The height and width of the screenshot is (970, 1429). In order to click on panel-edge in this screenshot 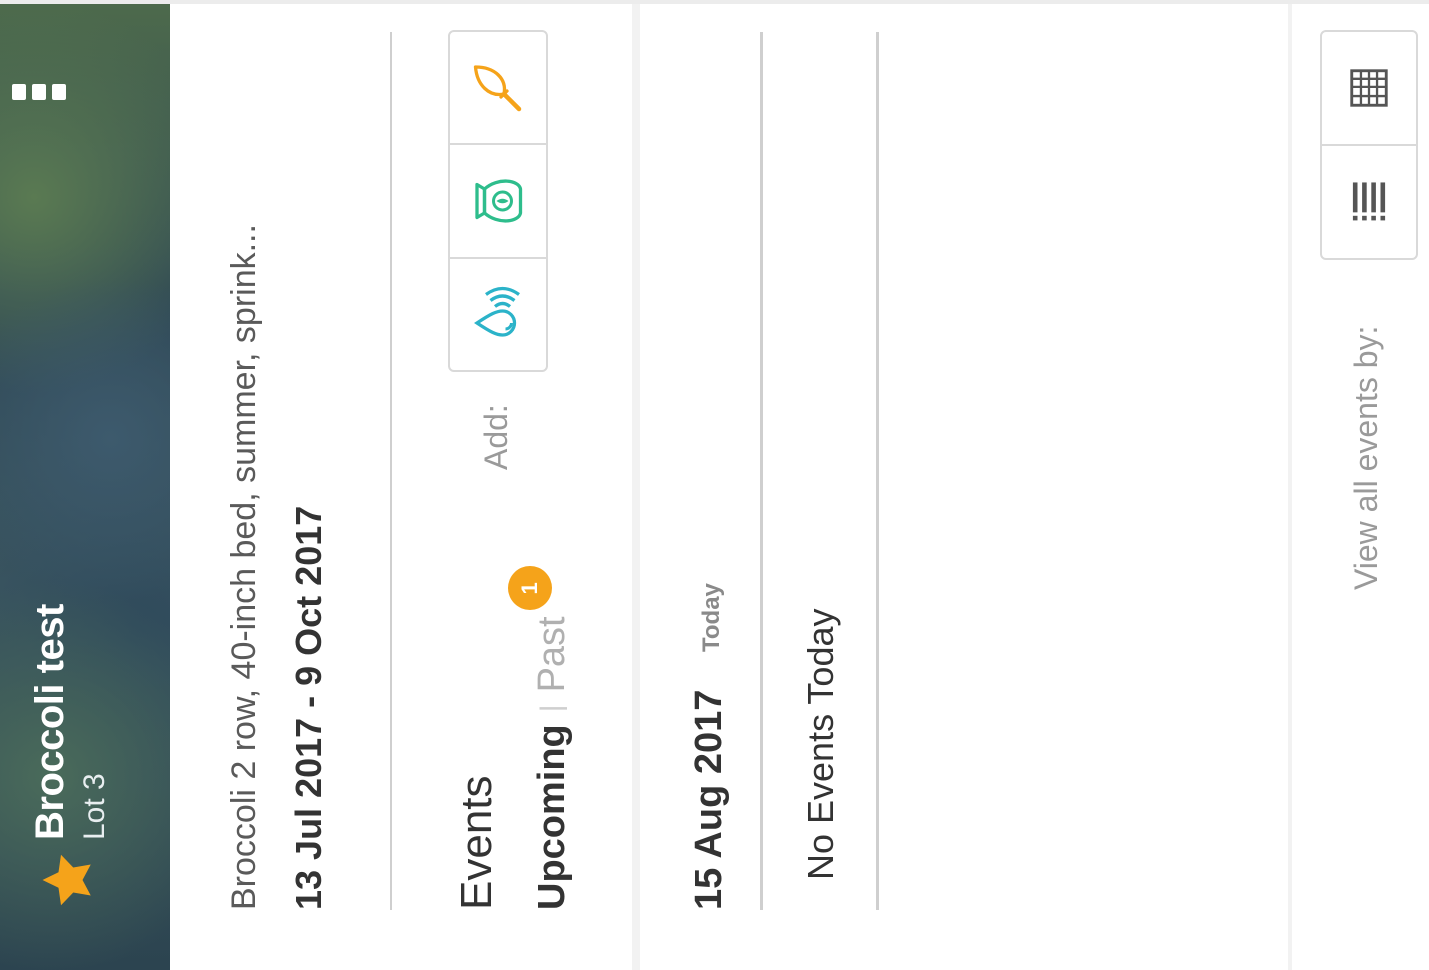, I will do `click(714, 2)`.